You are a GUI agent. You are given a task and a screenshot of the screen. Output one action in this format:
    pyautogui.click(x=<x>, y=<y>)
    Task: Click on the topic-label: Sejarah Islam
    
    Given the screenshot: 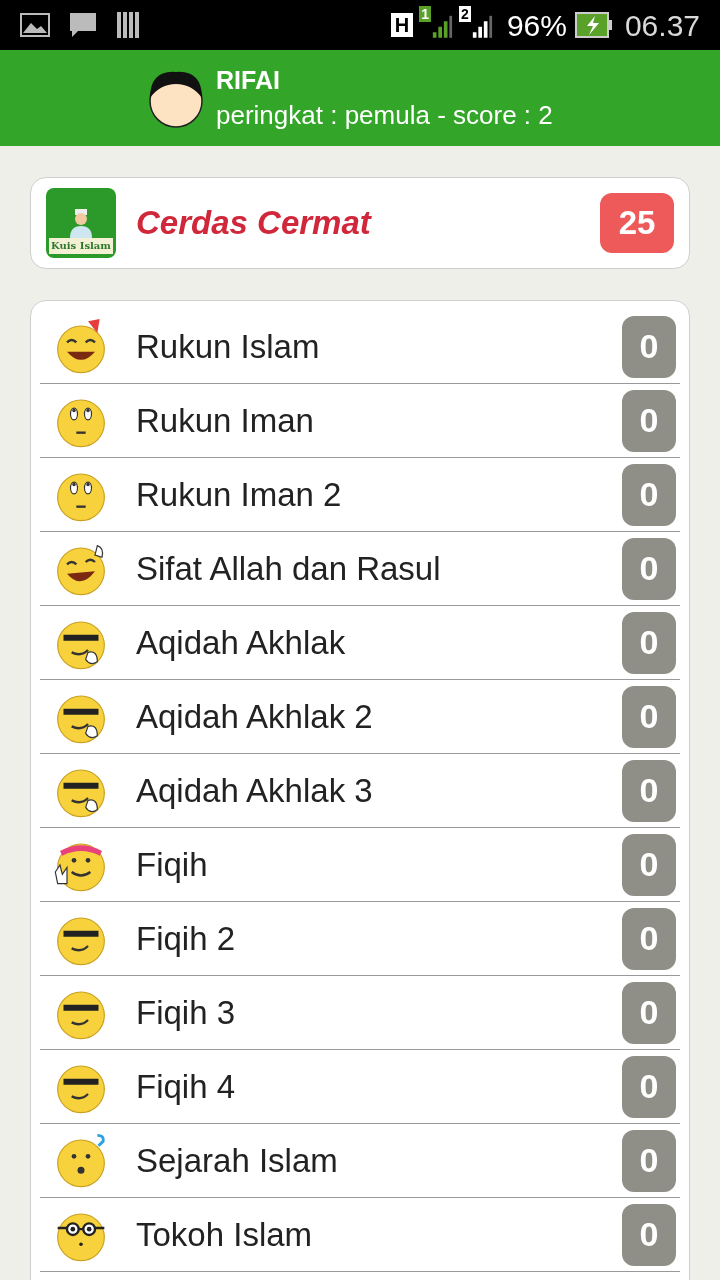 What is the action you would take?
    pyautogui.click(x=237, y=1160)
    